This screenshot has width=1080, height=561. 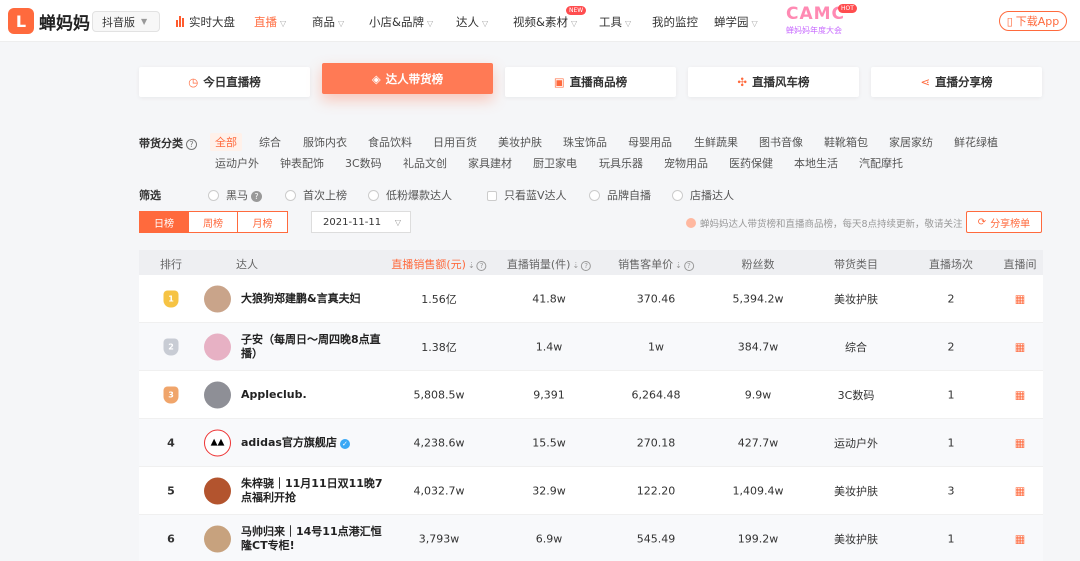 What do you see at coordinates (736, 22) in the screenshot?
I see `nav-item-academy: 蝉学园 ▽` at bounding box center [736, 22].